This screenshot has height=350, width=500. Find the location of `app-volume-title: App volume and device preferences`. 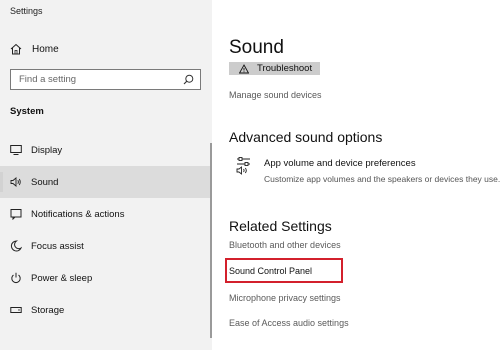

app-volume-title: App volume and device preferences is located at coordinates (340, 163).